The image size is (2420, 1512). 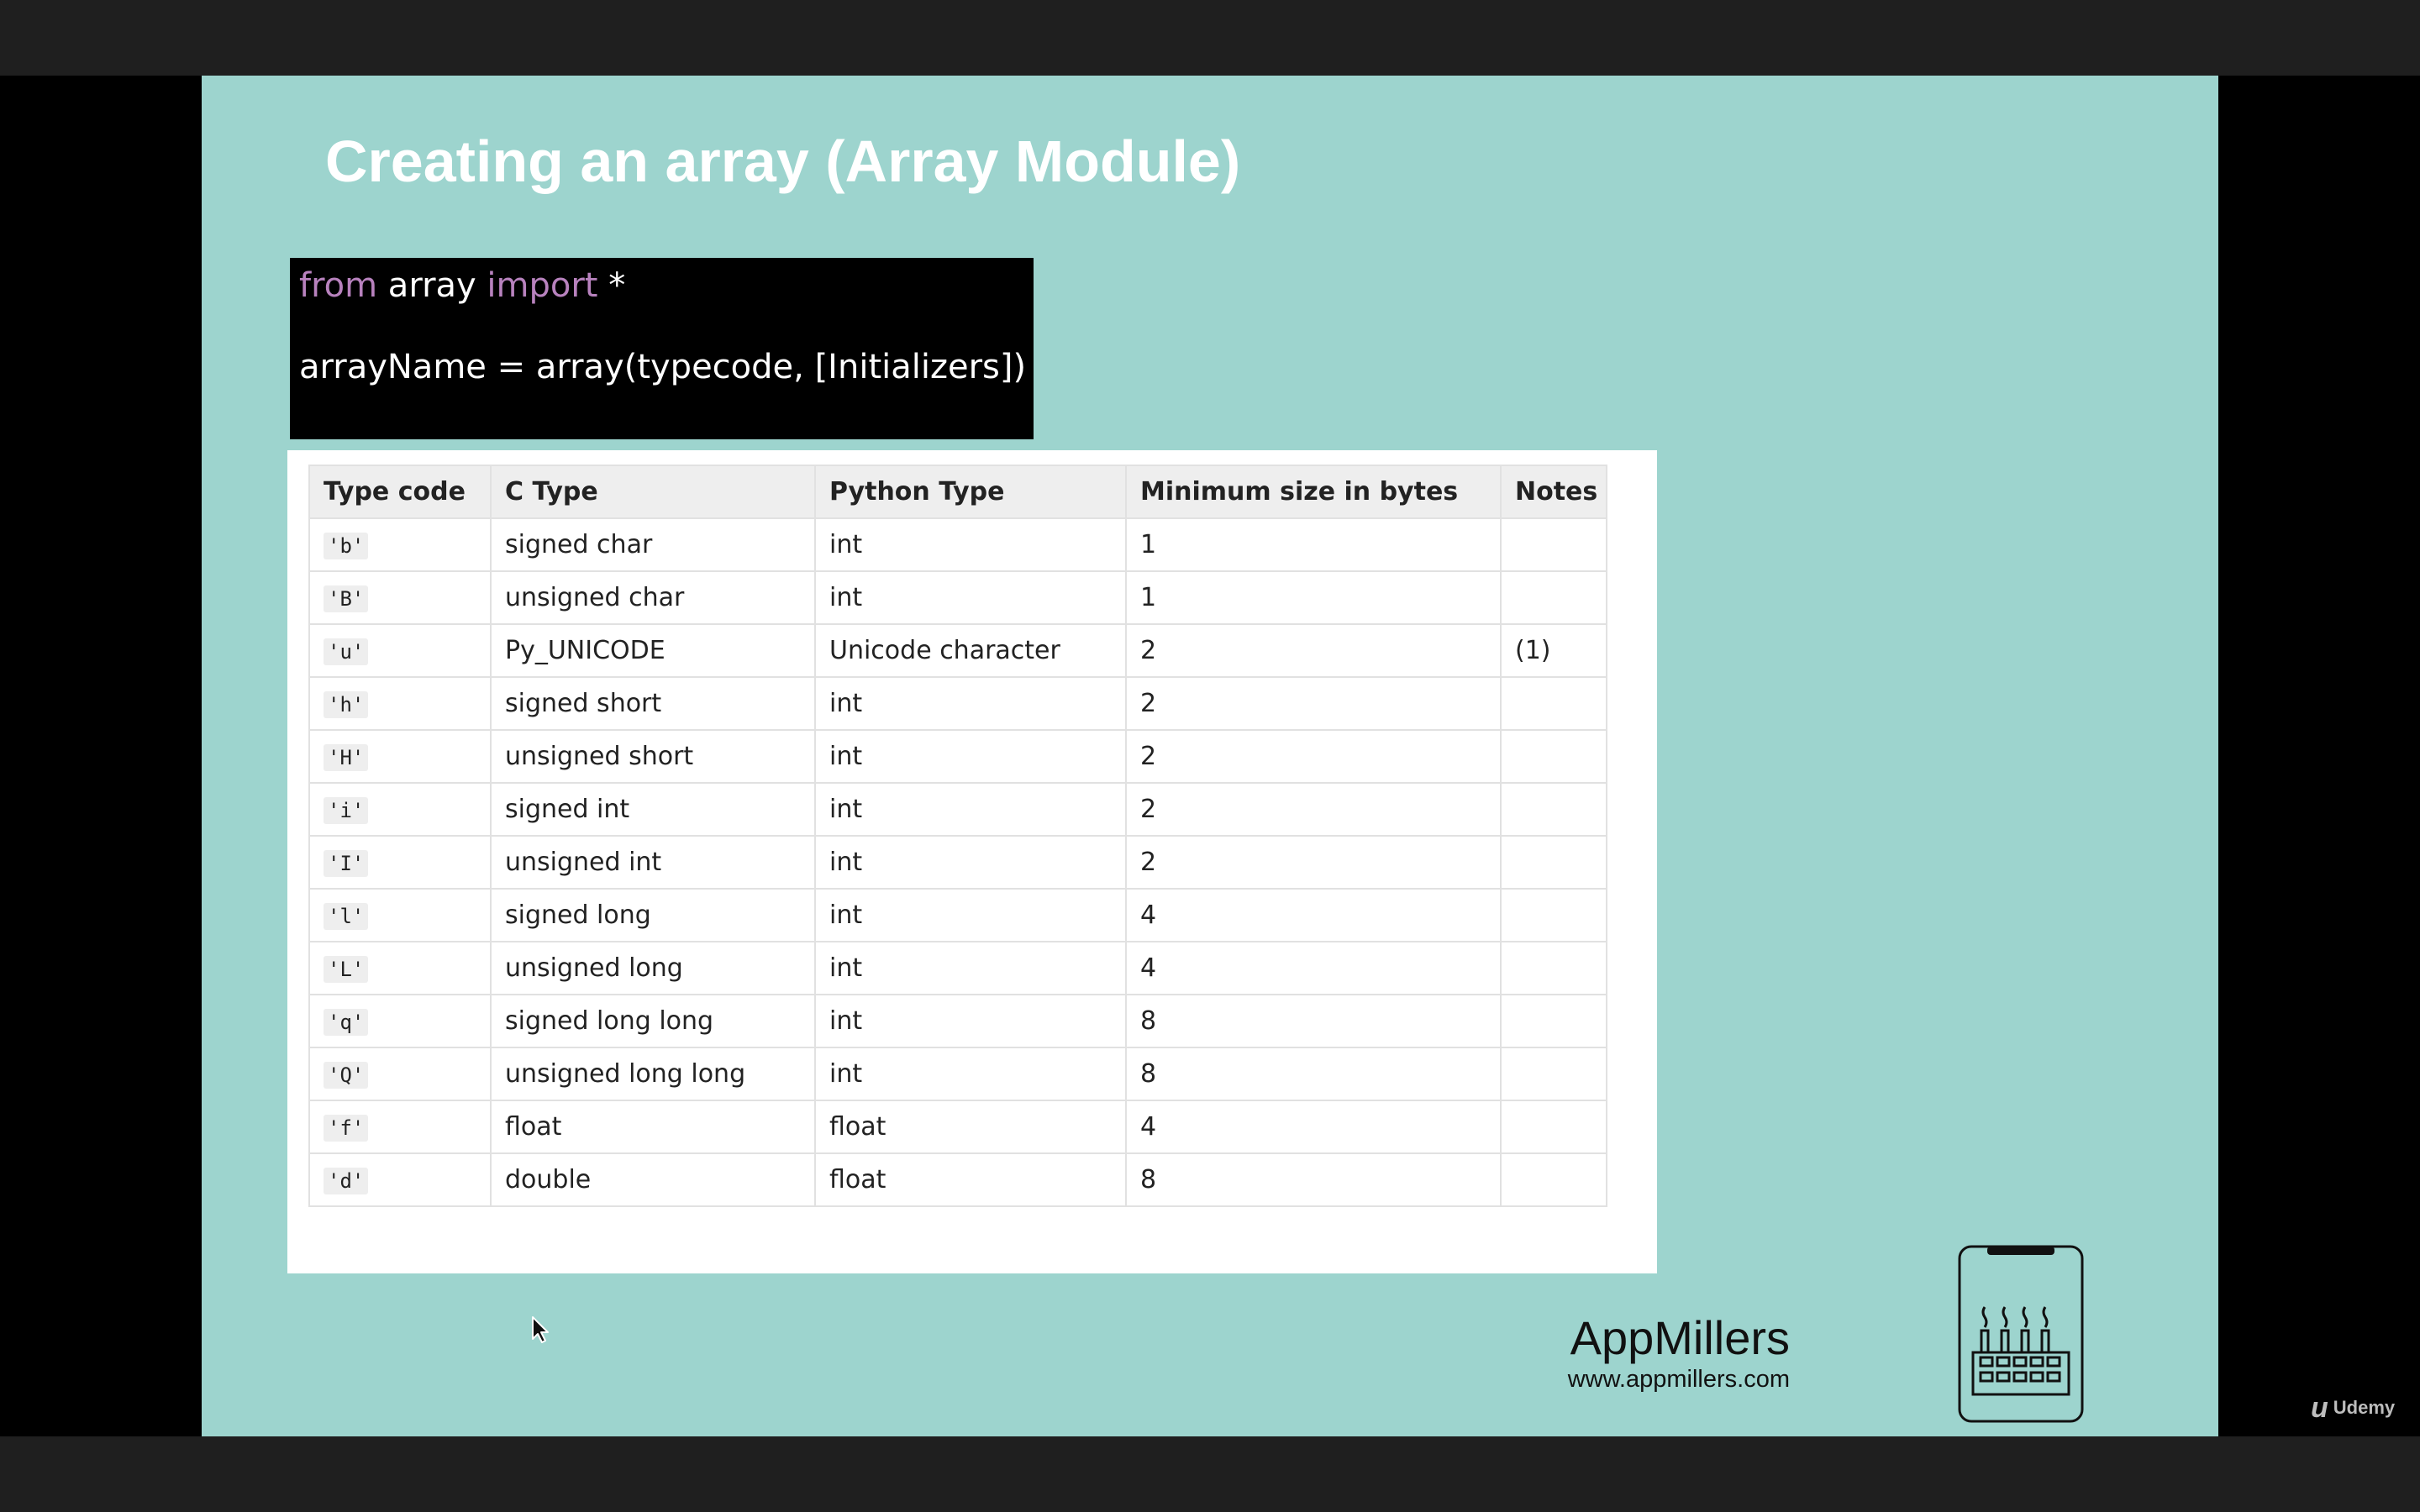 What do you see at coordinates (346, 757) in the screenshot?
I see `typecode-literal: 'H'` at bounding box center [346, 757].